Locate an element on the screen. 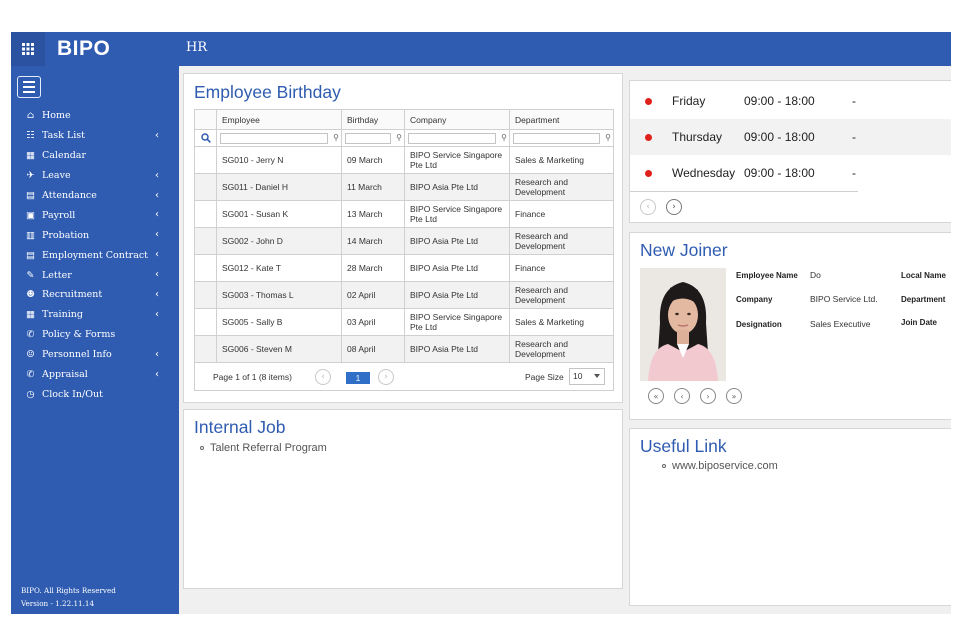 Image resolution: width=960 pixels, height=640 pixels. filter-input-company is located at coordinates (452, 138).